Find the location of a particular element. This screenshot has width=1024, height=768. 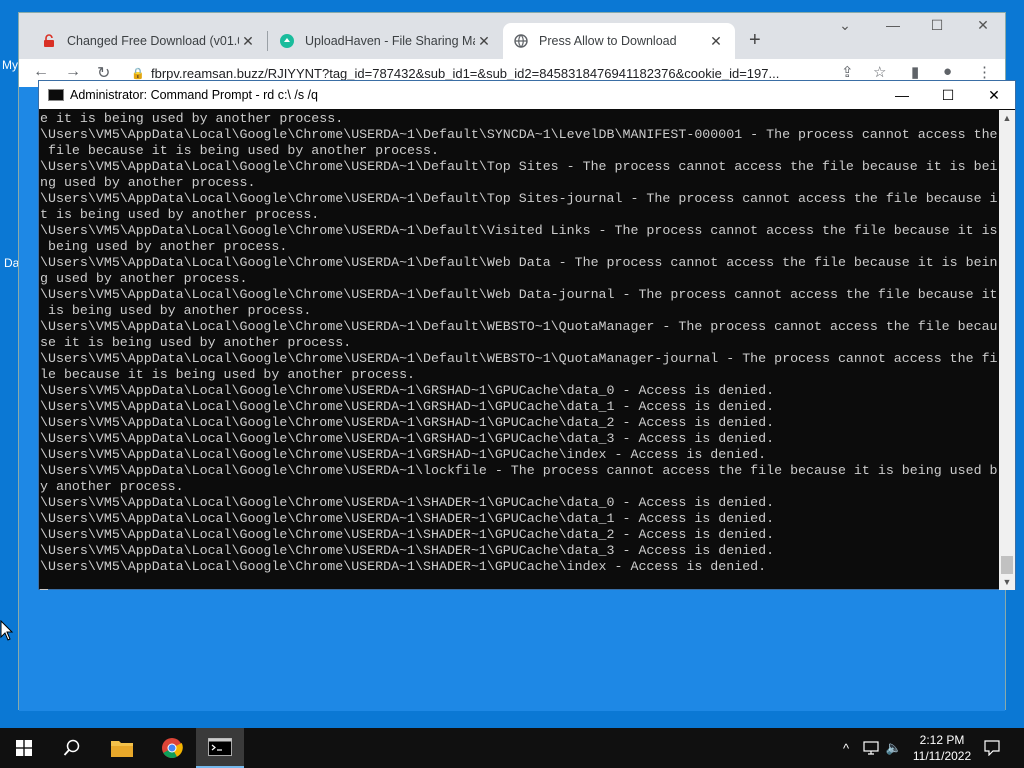

scroll-thumb is located at coordinates (1007, 565).